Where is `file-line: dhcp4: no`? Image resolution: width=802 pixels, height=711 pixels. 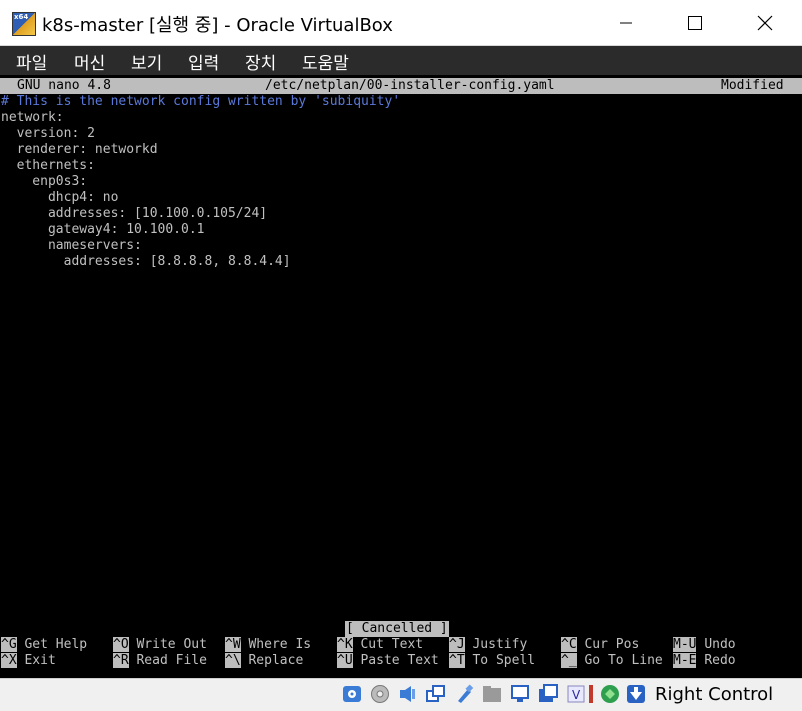 file-line: dhcp4: no is located at coordinates (60, 197).